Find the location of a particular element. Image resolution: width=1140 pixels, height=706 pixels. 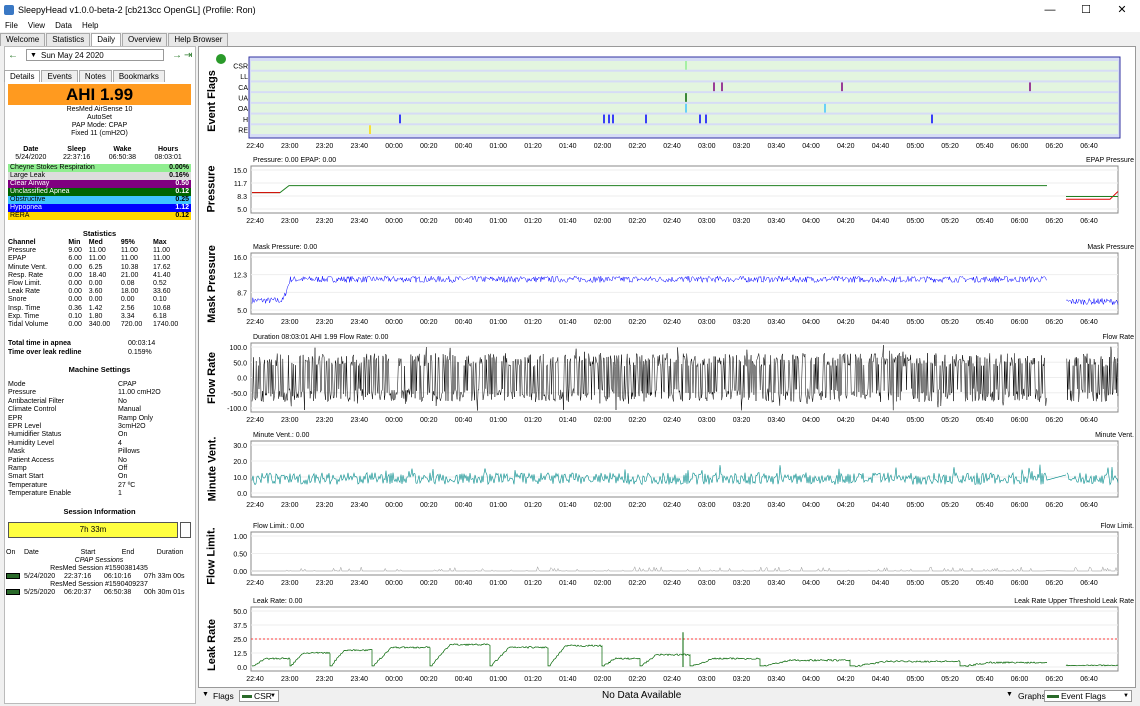

session-row: 5/24/2020 22:37:16 06:10:16 07h 33m 00s is located at coordinates (99, 577).